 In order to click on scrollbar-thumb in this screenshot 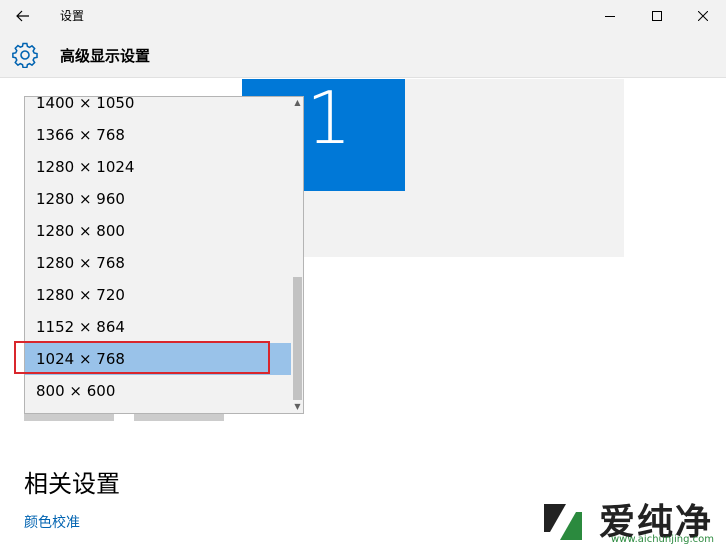, I will do `click(297, 338)`.